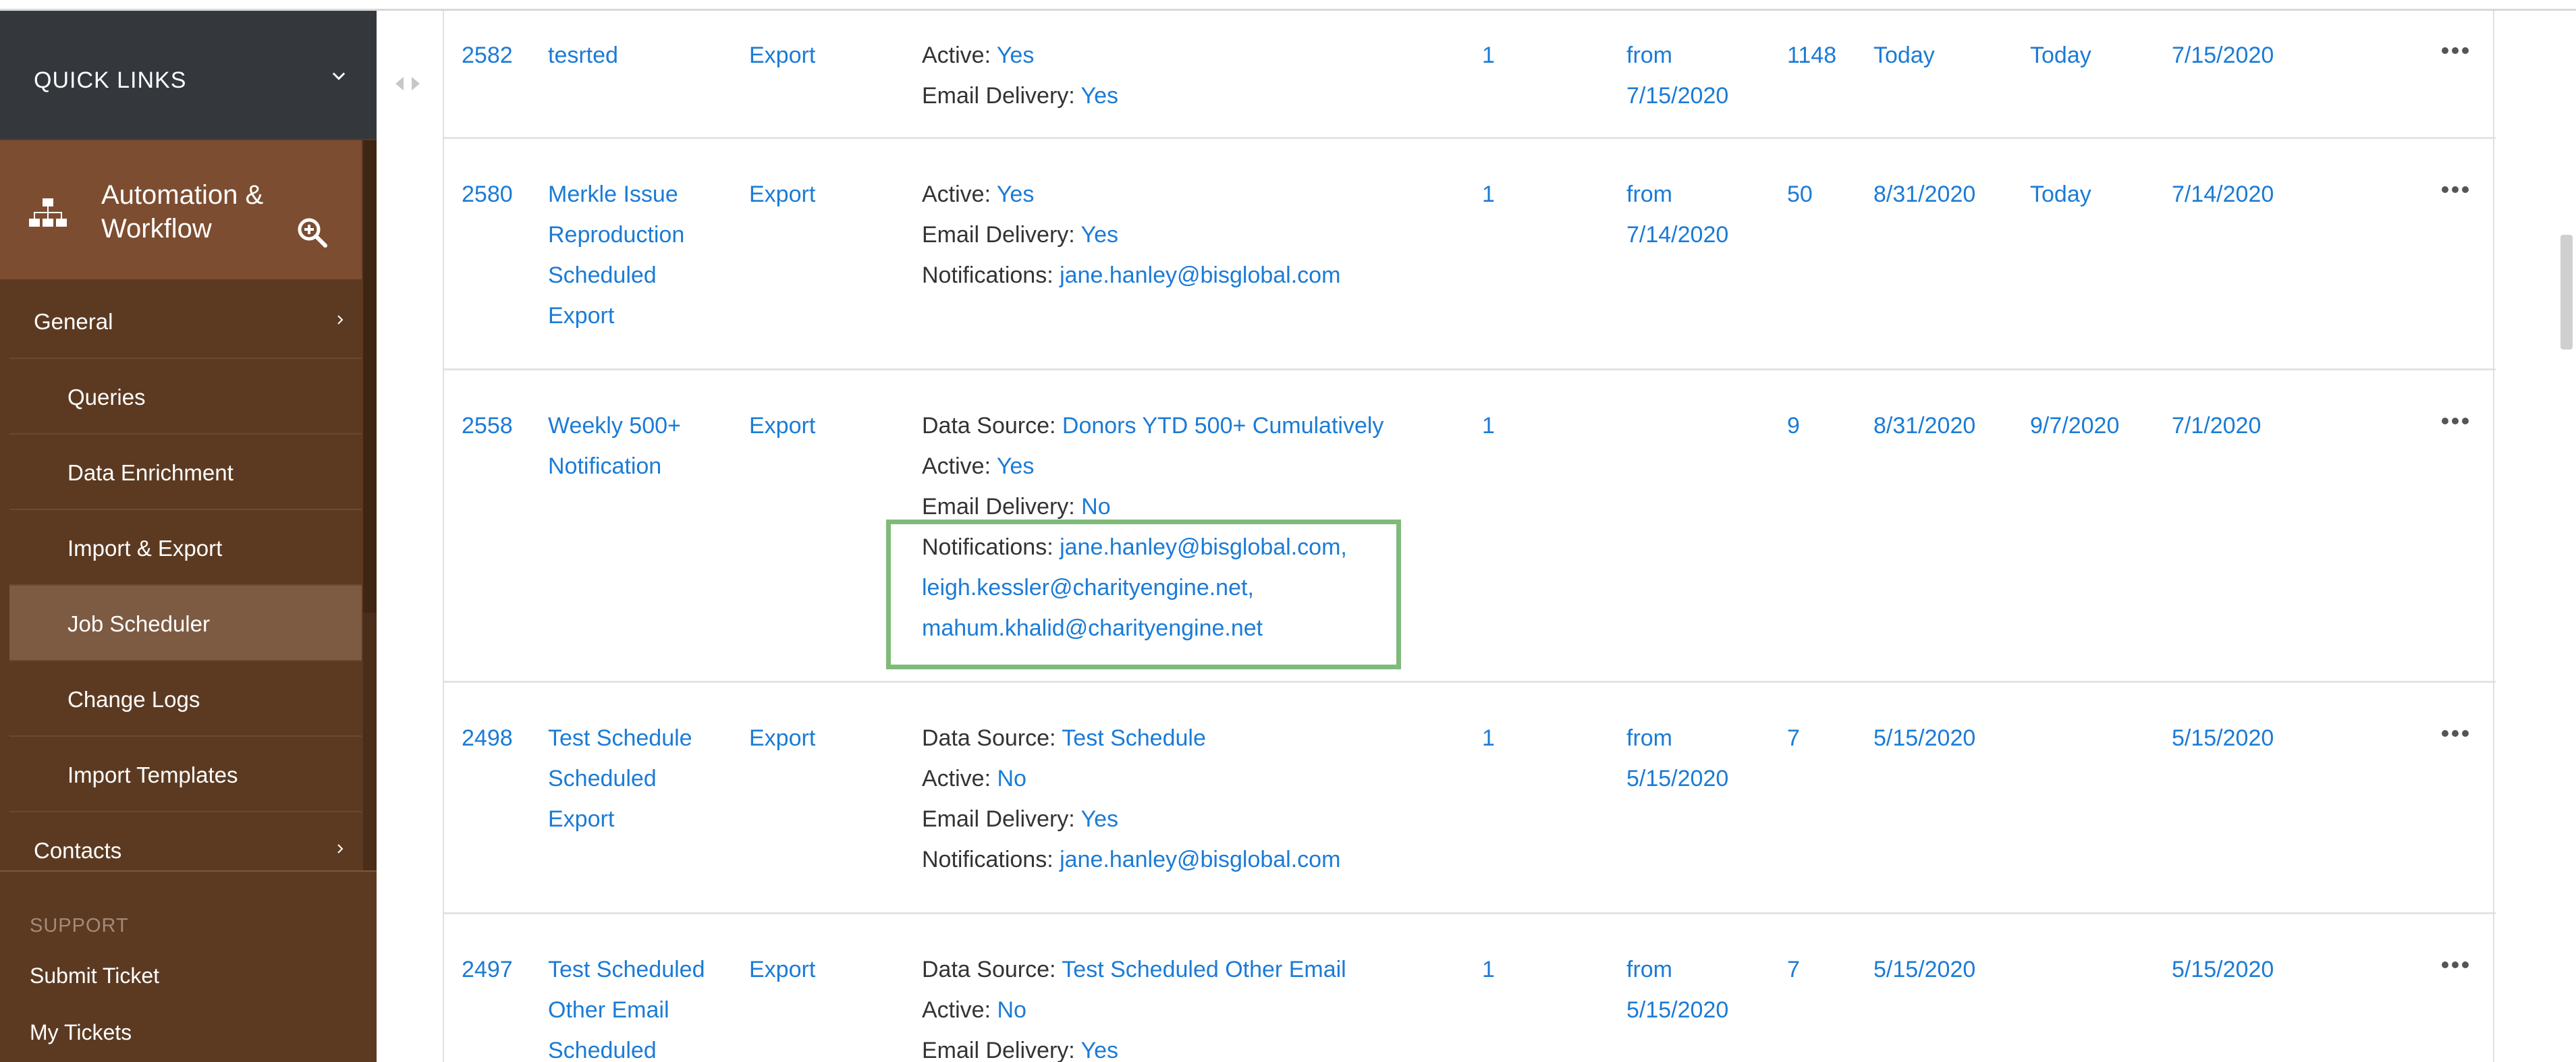  Describe the element at coordinates (1800, 194) in the screenshot. I see `job-records: 50` at that location.